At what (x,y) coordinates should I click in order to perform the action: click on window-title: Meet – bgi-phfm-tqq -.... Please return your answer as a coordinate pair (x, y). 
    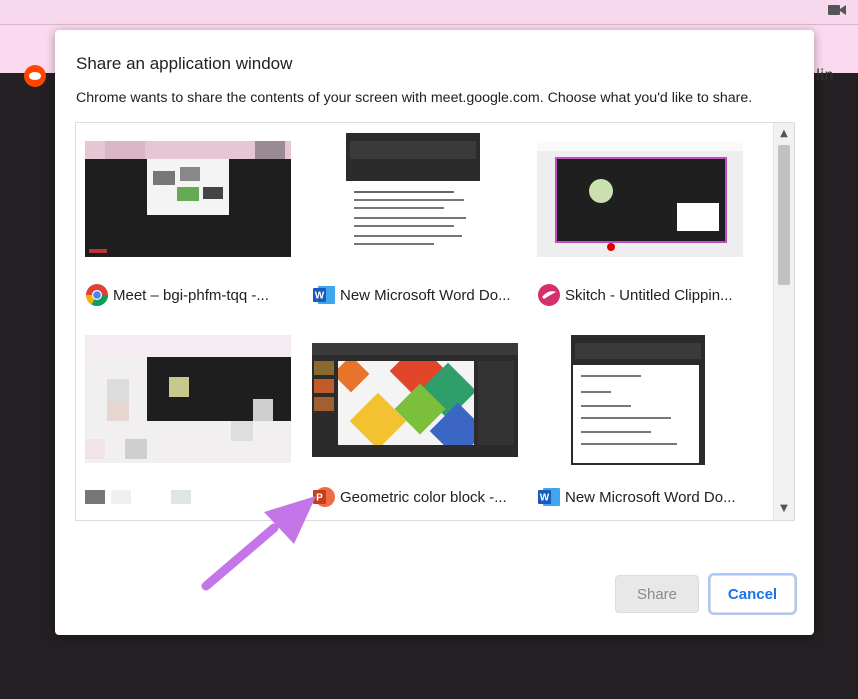
    Looking at the image, I should click on (191, 295).